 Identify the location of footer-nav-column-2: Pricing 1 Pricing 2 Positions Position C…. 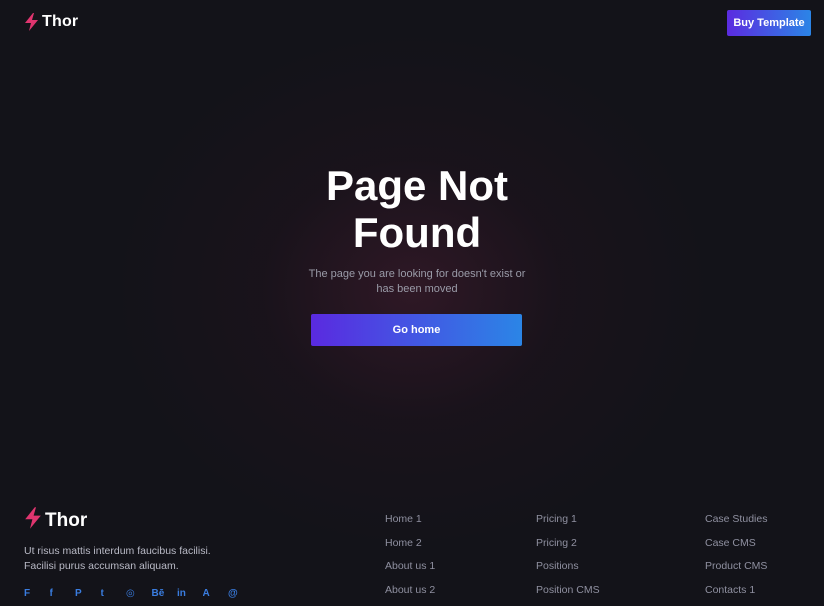
(568, 559).